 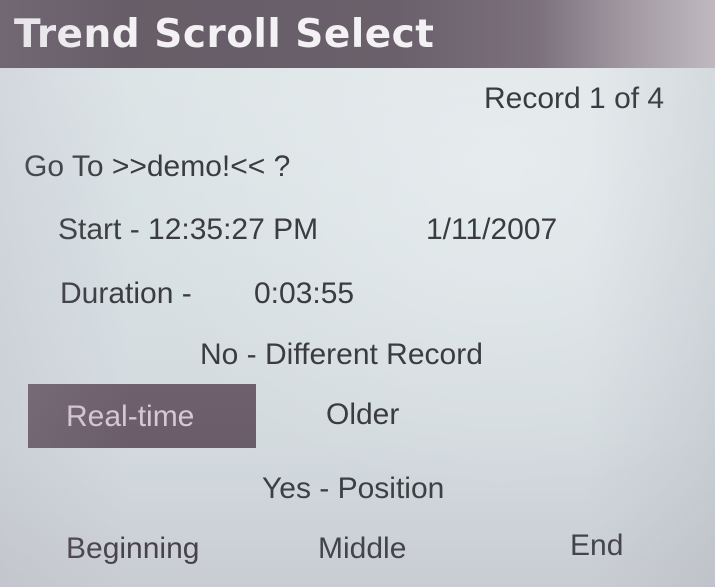 What do you see at coordinates (492, 229) in the screenshot?
I see `start-date: 1/11/2007` at bounding box center [492, 229].